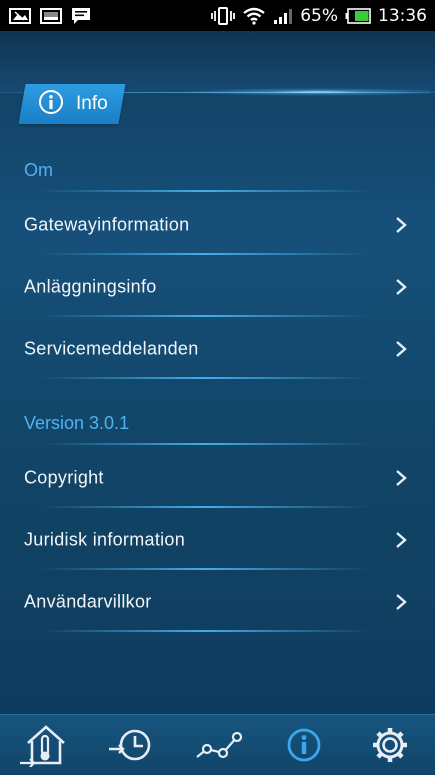  I want to click on nav-home-button, so click(43, 745).